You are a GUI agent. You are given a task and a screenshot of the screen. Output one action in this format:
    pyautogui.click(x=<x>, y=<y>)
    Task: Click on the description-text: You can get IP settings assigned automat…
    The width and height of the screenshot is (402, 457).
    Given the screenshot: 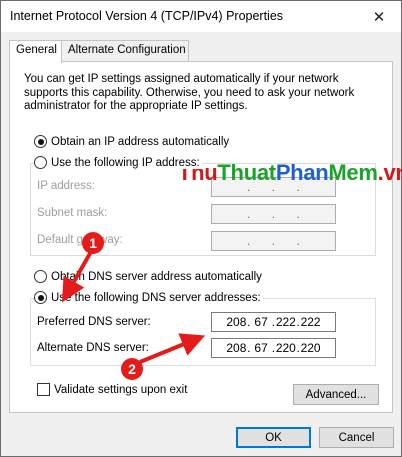 What is the action you would take?
    pyautogui.click(x=189, y=92)
    